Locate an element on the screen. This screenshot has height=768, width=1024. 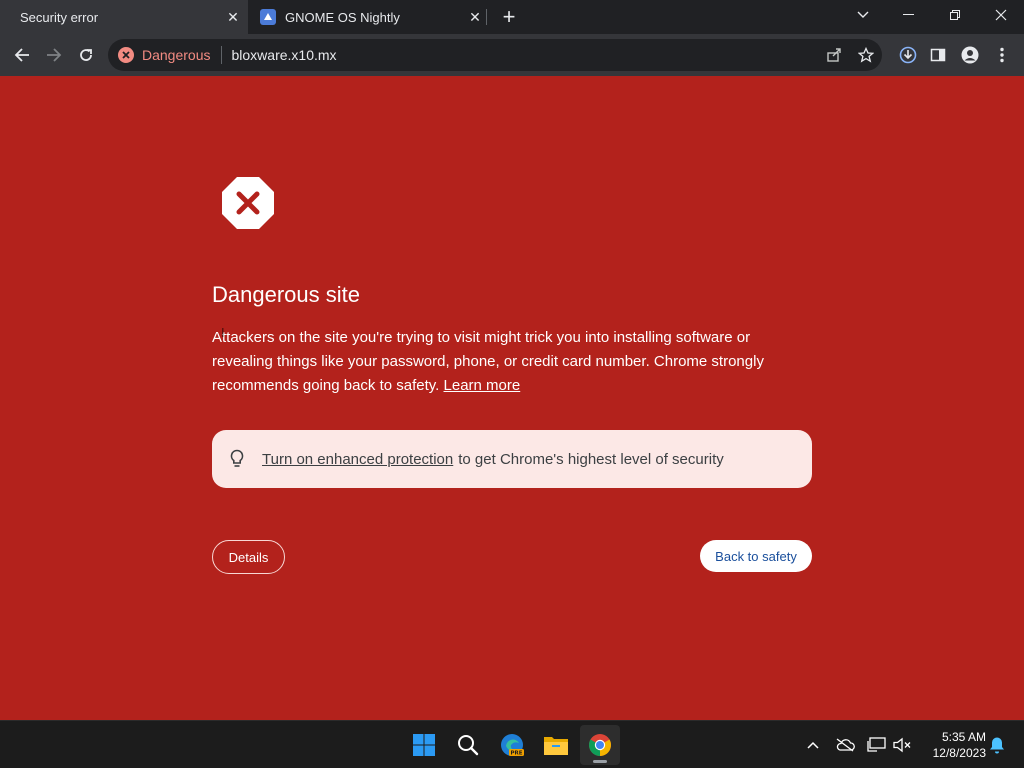
back-icon is located at coordinates (22, 55).